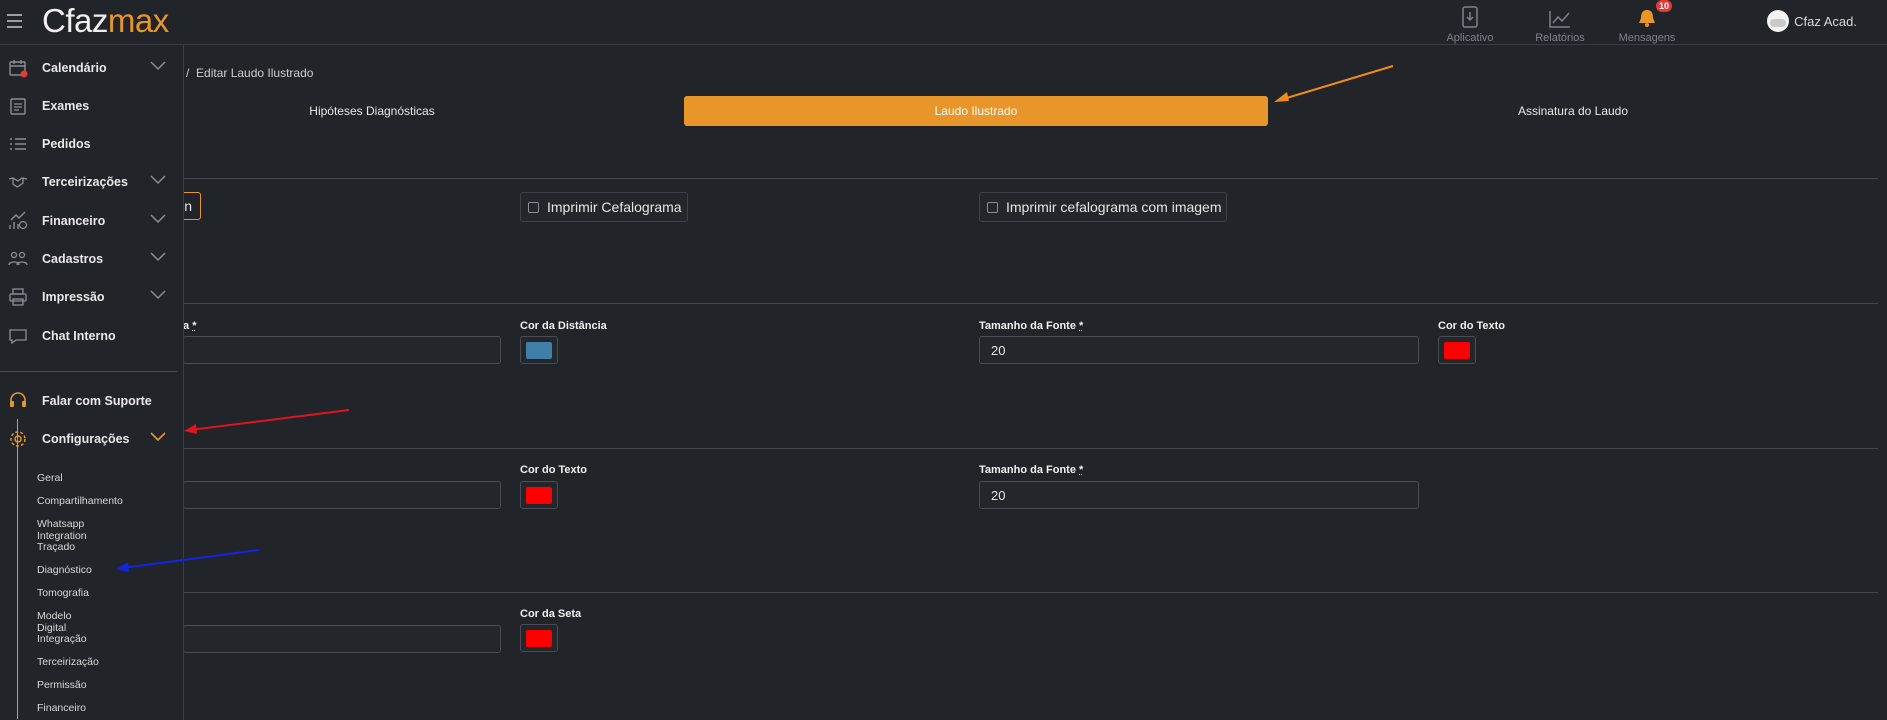 The image size is (1887, 720). What do you see at coordinates (1472, 326) in the screenshot?
I see `cor-texto-label: Cor do Texto` at bounding box center [1472, 326].